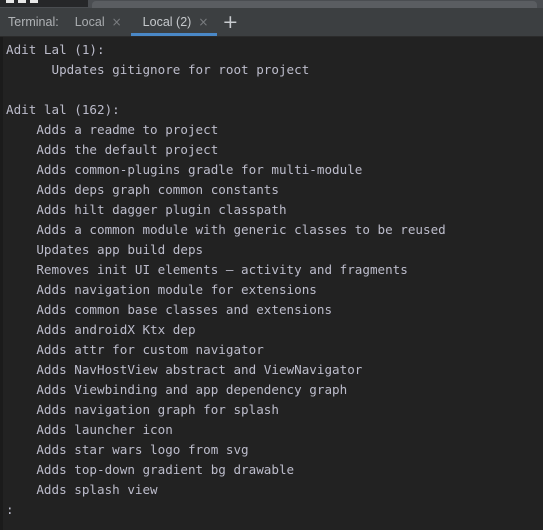  I want to click on terminal-line: Adds attr for custom navigator, so click(135, 349).